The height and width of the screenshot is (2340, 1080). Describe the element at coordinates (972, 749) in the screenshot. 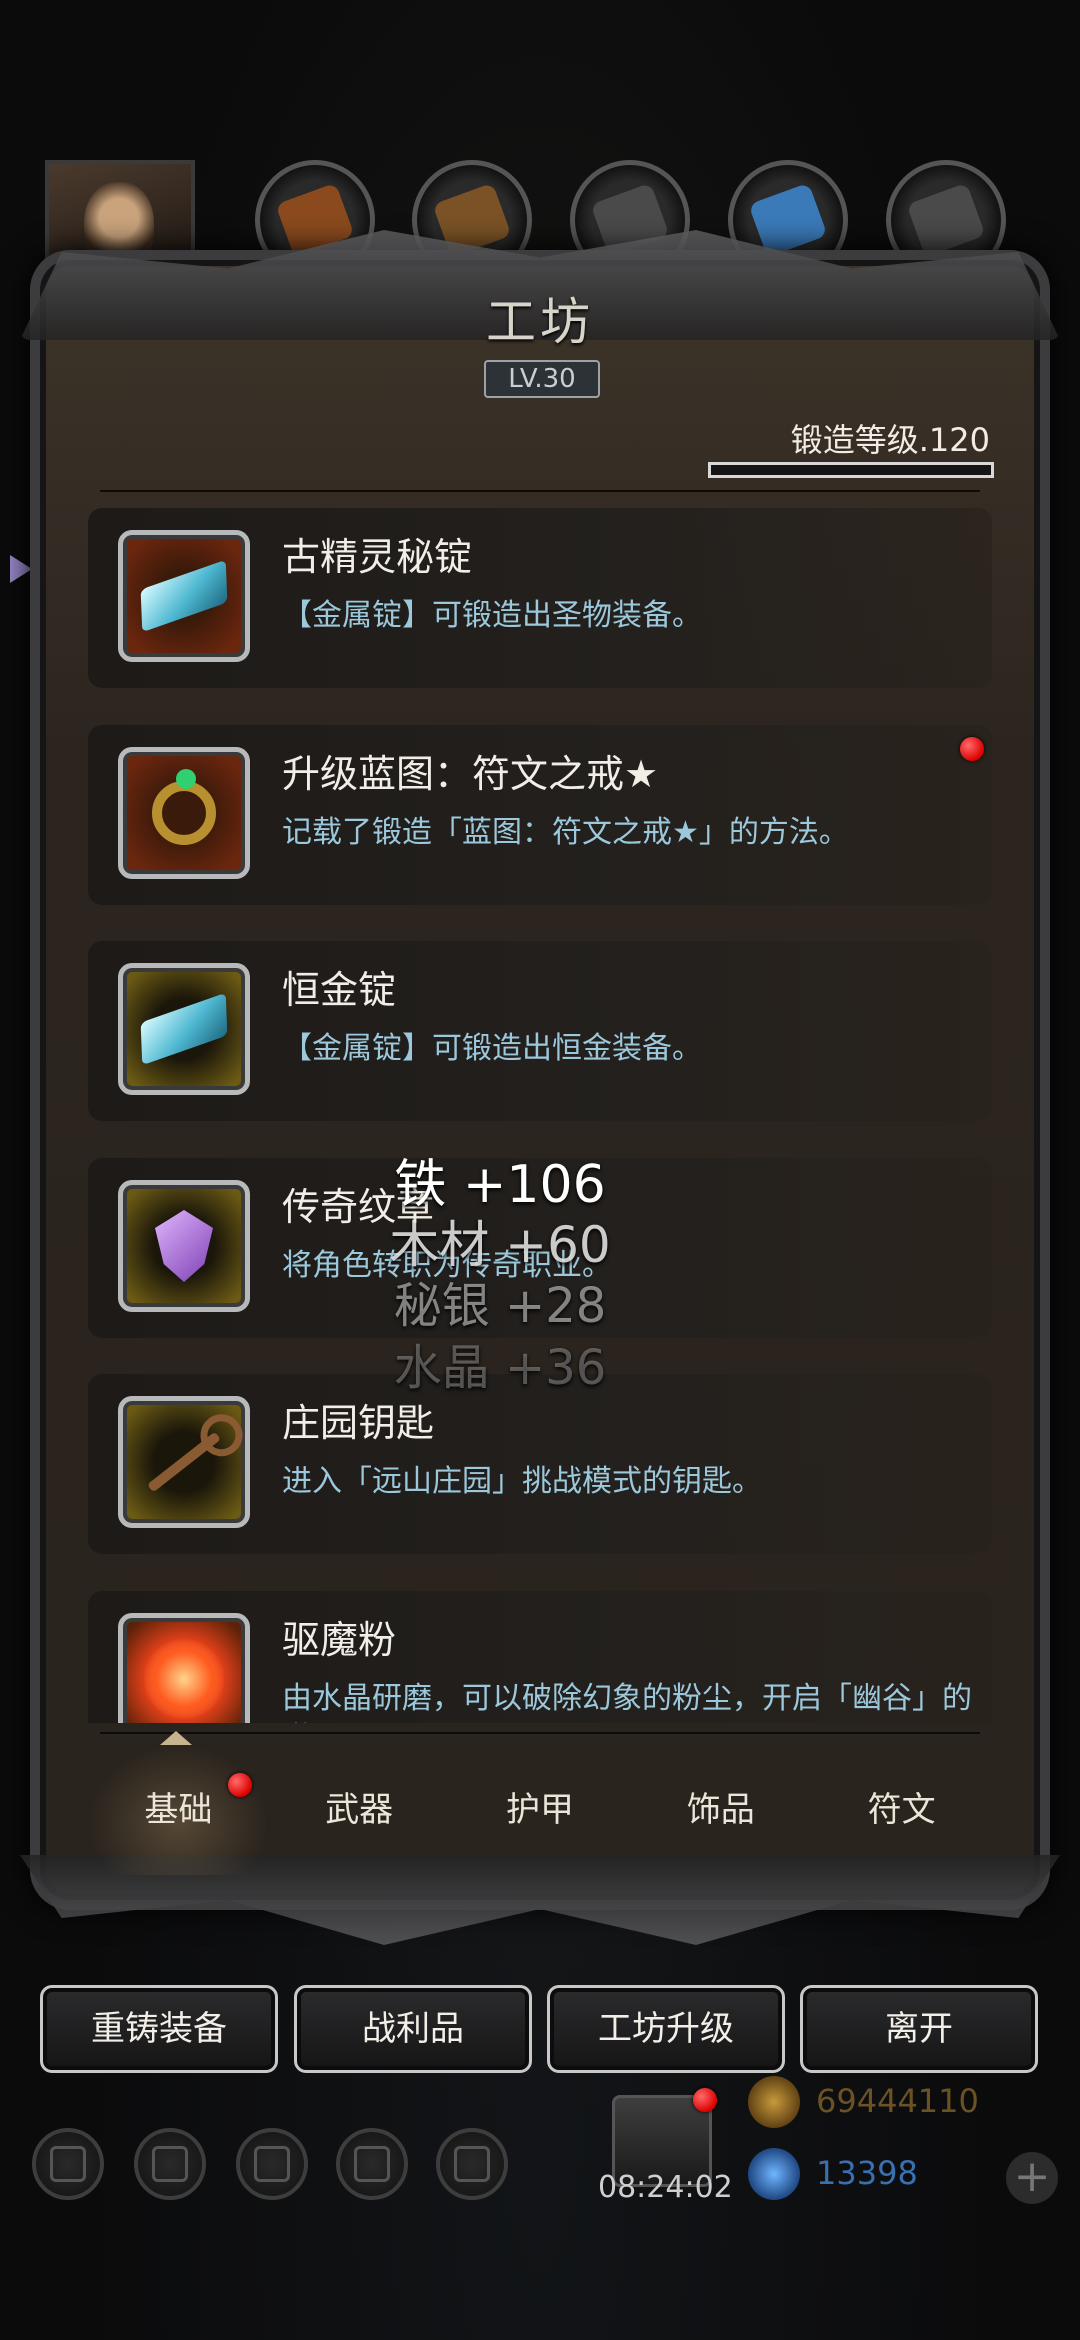

I see `new-item-dot` at that location.